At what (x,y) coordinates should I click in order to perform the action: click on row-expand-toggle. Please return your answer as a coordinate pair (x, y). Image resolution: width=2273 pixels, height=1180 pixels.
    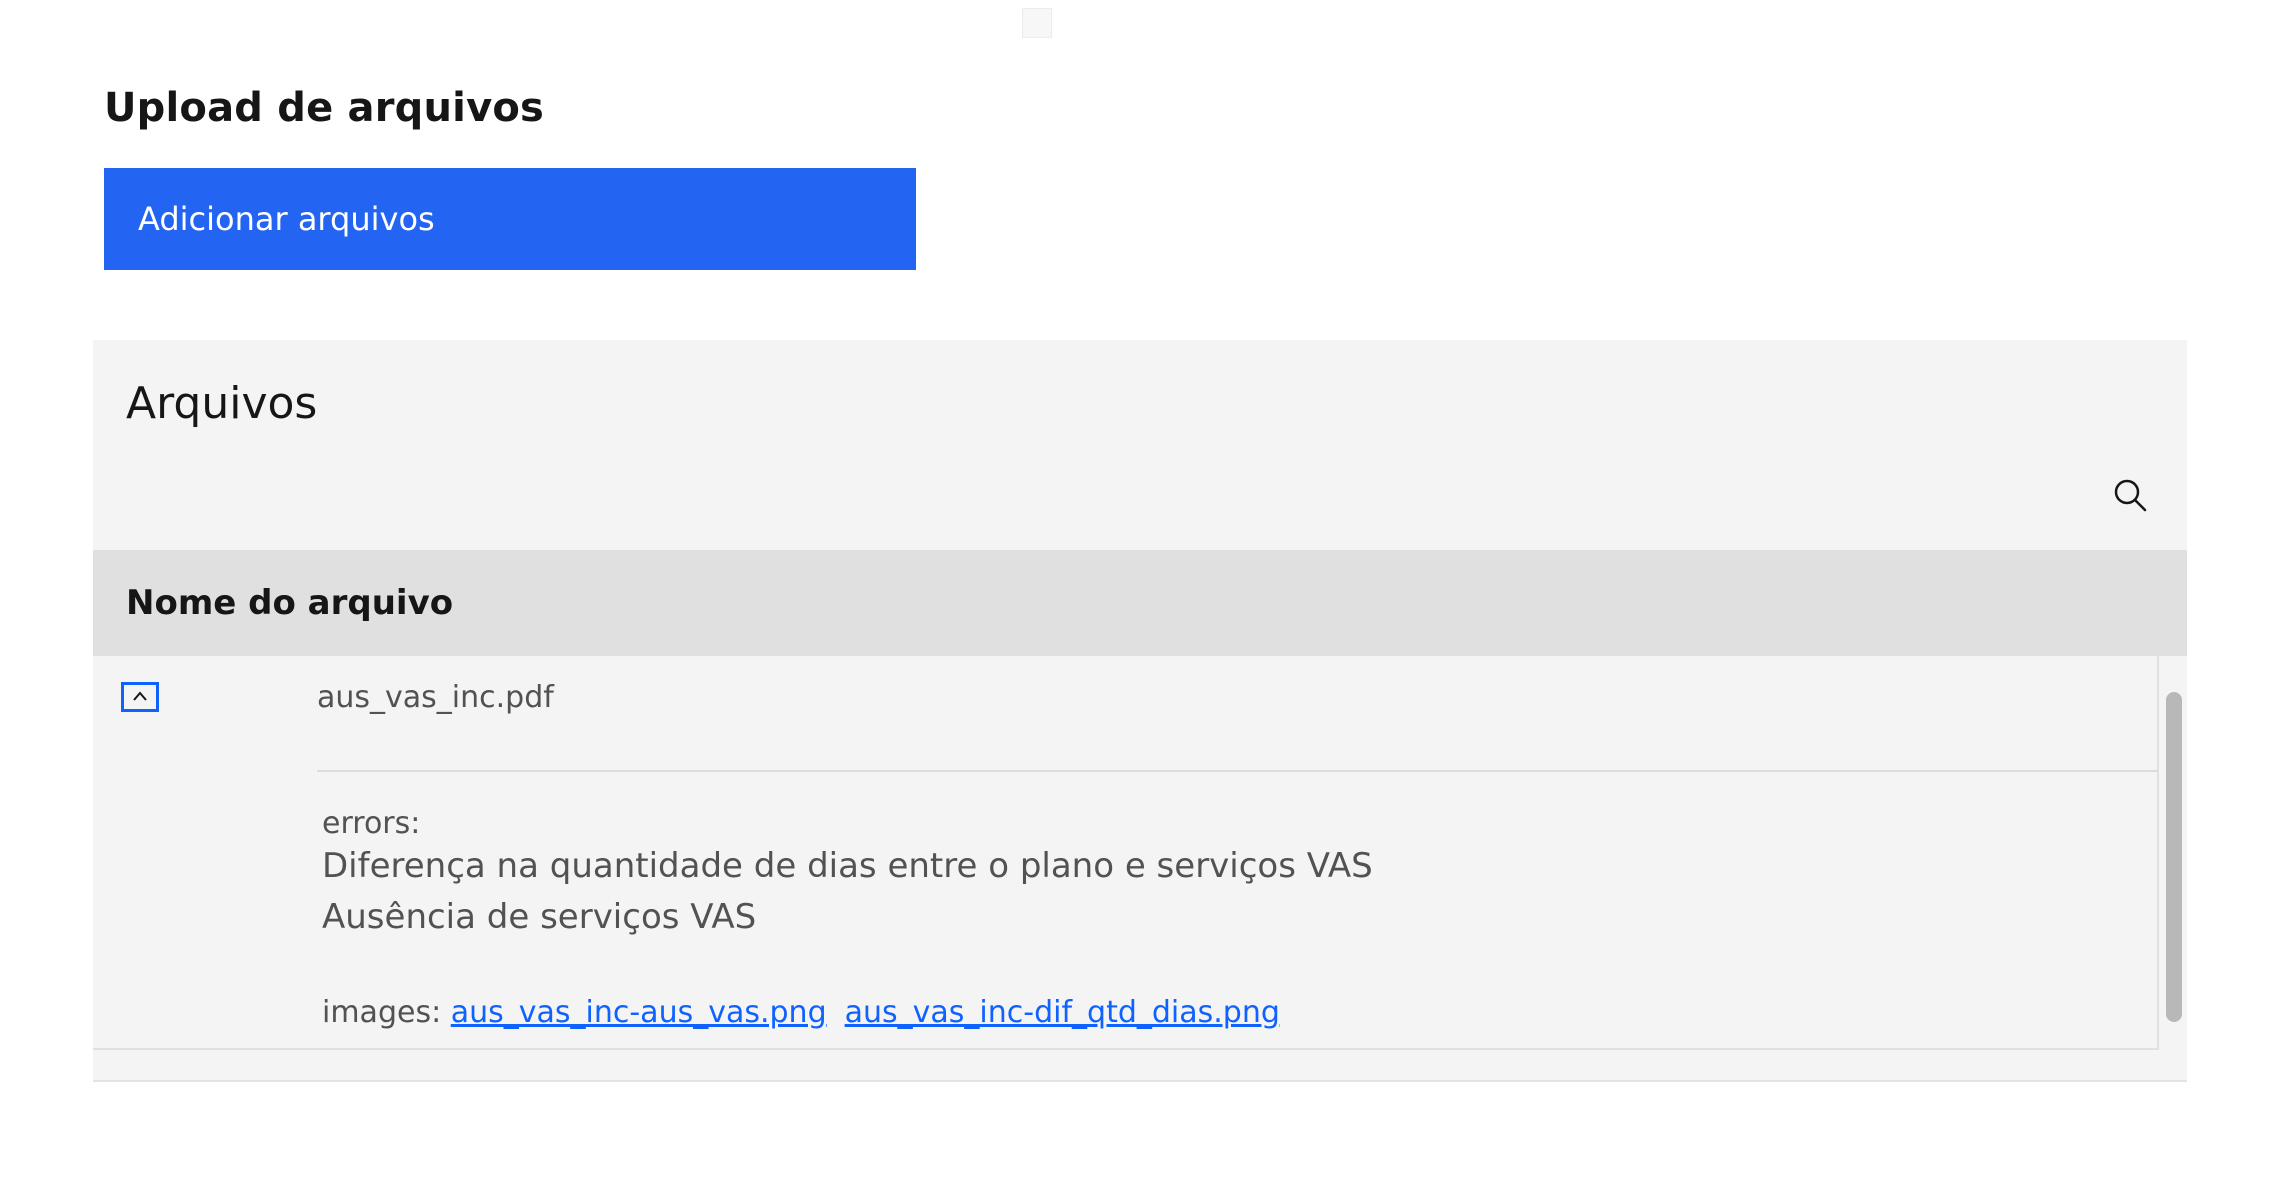
    Looking at the image, I should click on (140, 697).